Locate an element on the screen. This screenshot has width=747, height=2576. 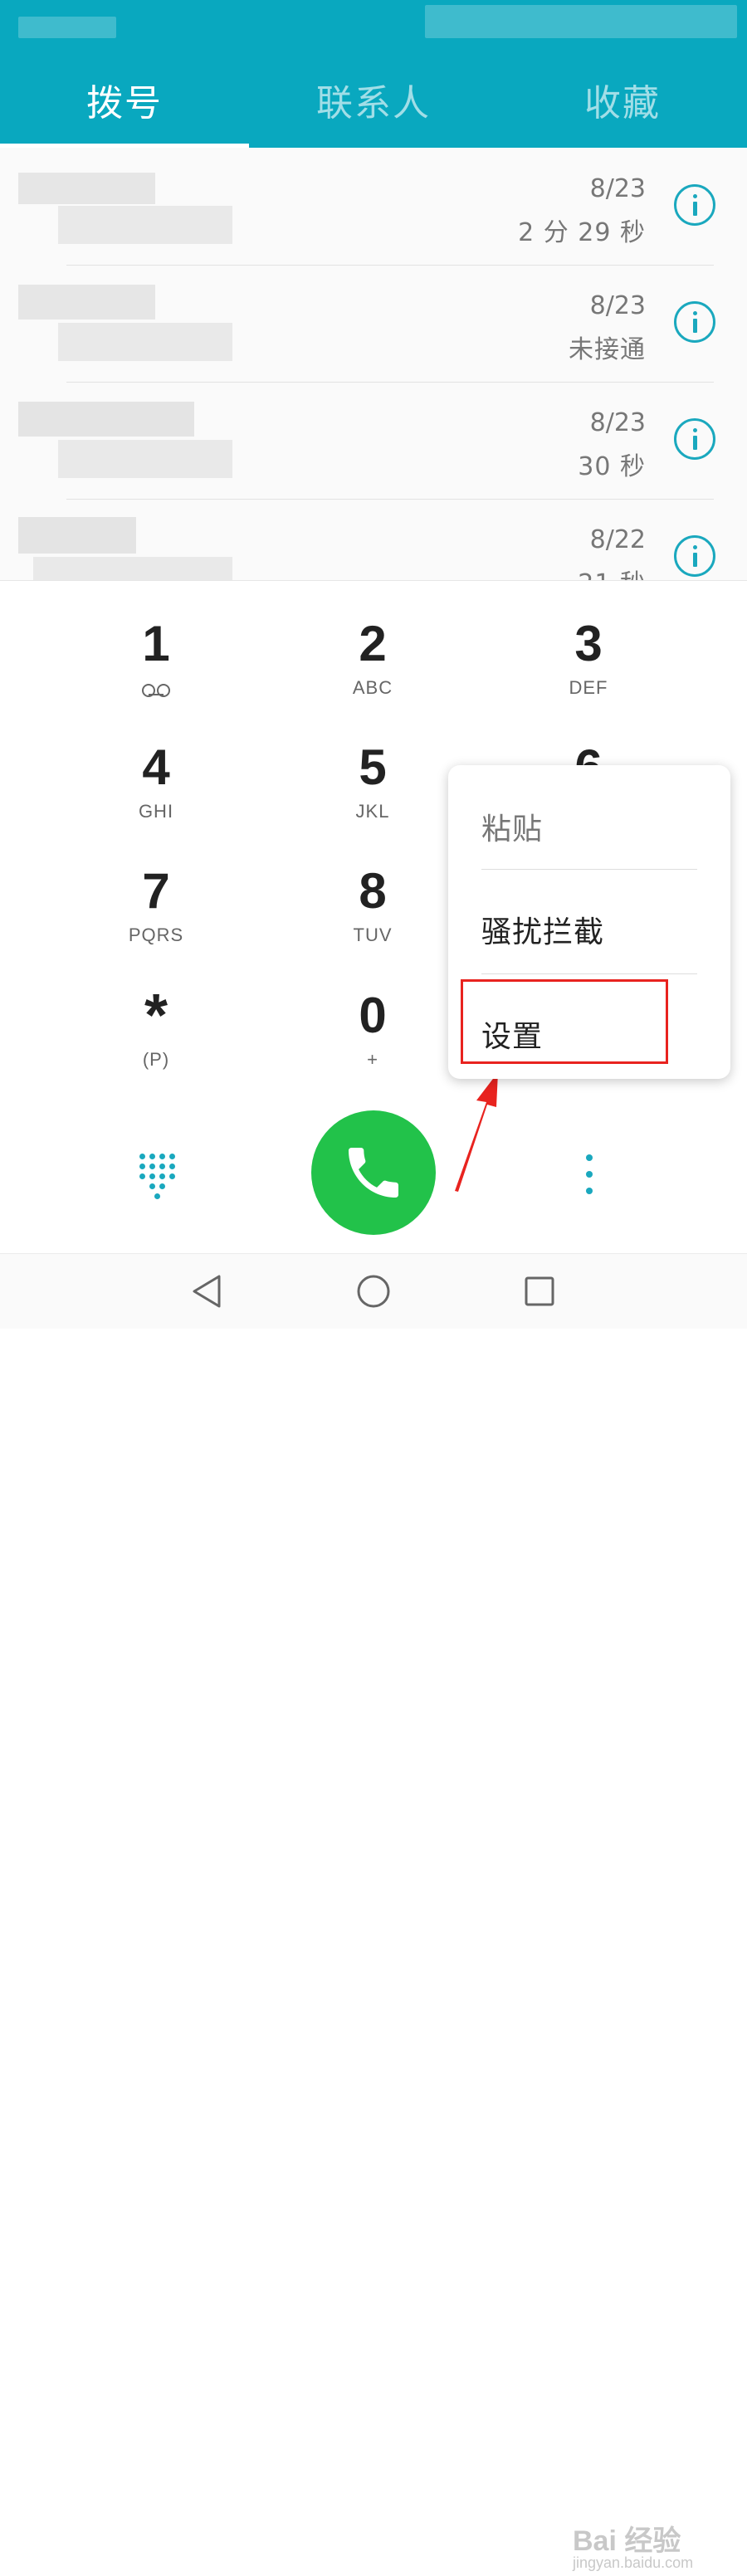
home-icon is located at coordinates (374, 1292).